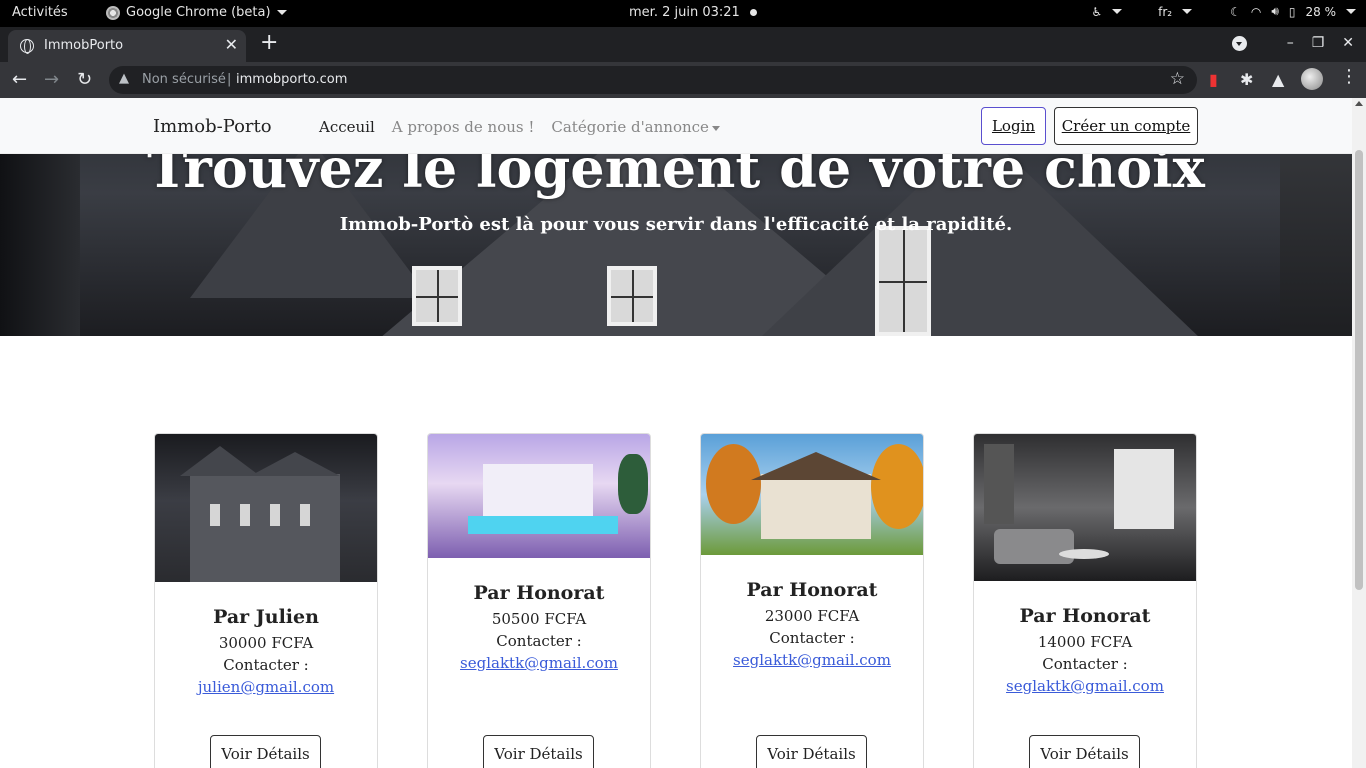  I want to click on back-icon: ←, so click(19, 79).